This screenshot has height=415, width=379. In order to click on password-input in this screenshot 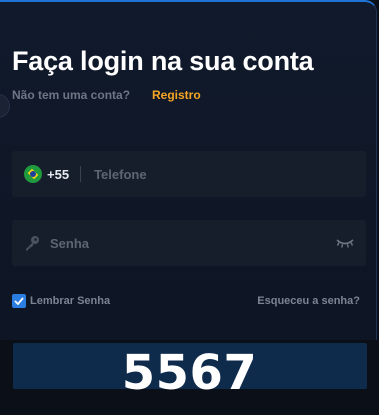, I will do `click(192, 243)`.